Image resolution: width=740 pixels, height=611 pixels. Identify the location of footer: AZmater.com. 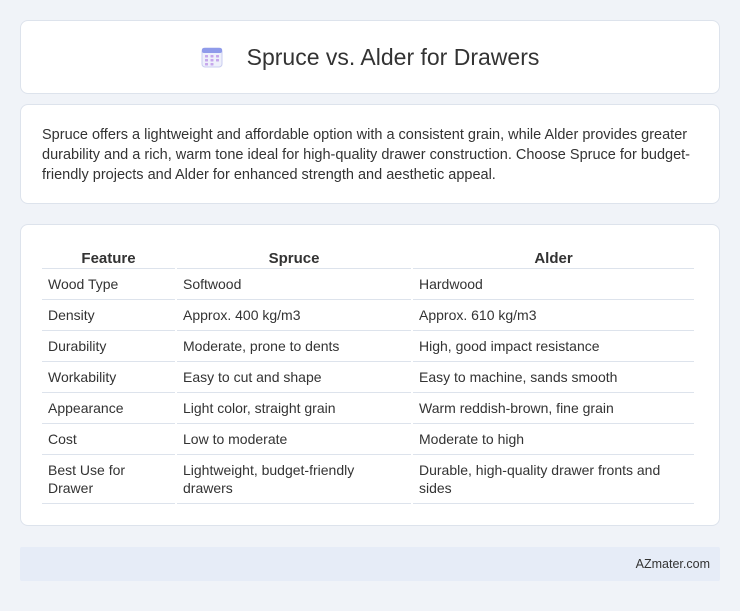
(370, 564).